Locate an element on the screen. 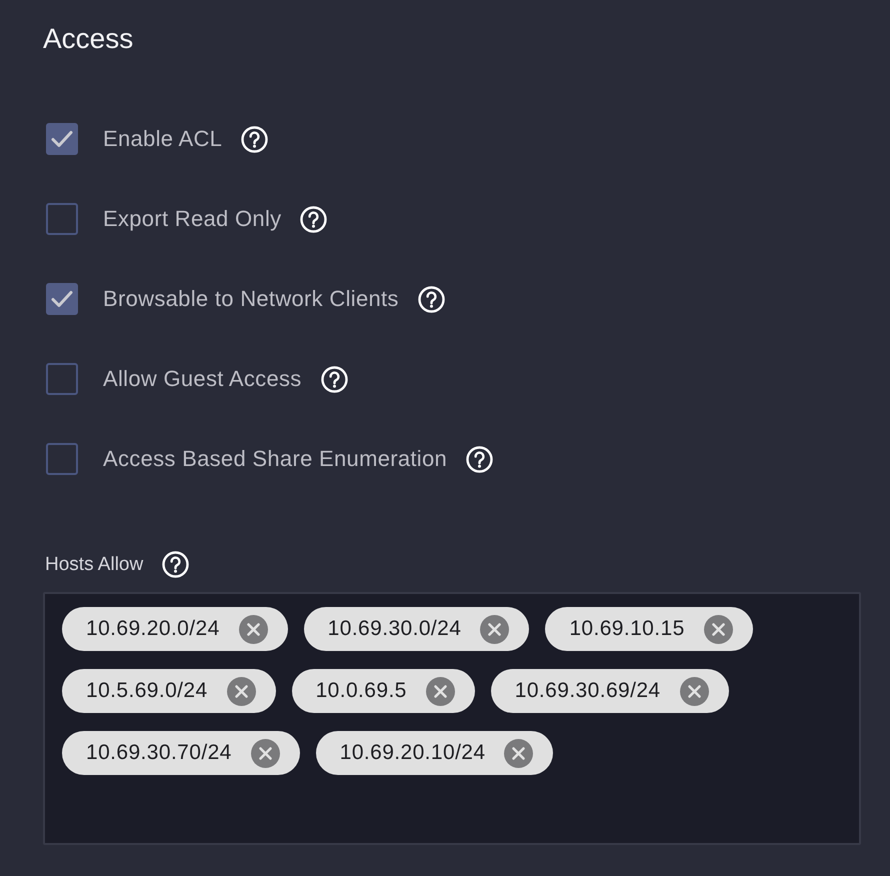 Image resolution: width=890 pixels, height=876 pixels. host-address: 10.0.69.5 is located at coordinates (361, 691).